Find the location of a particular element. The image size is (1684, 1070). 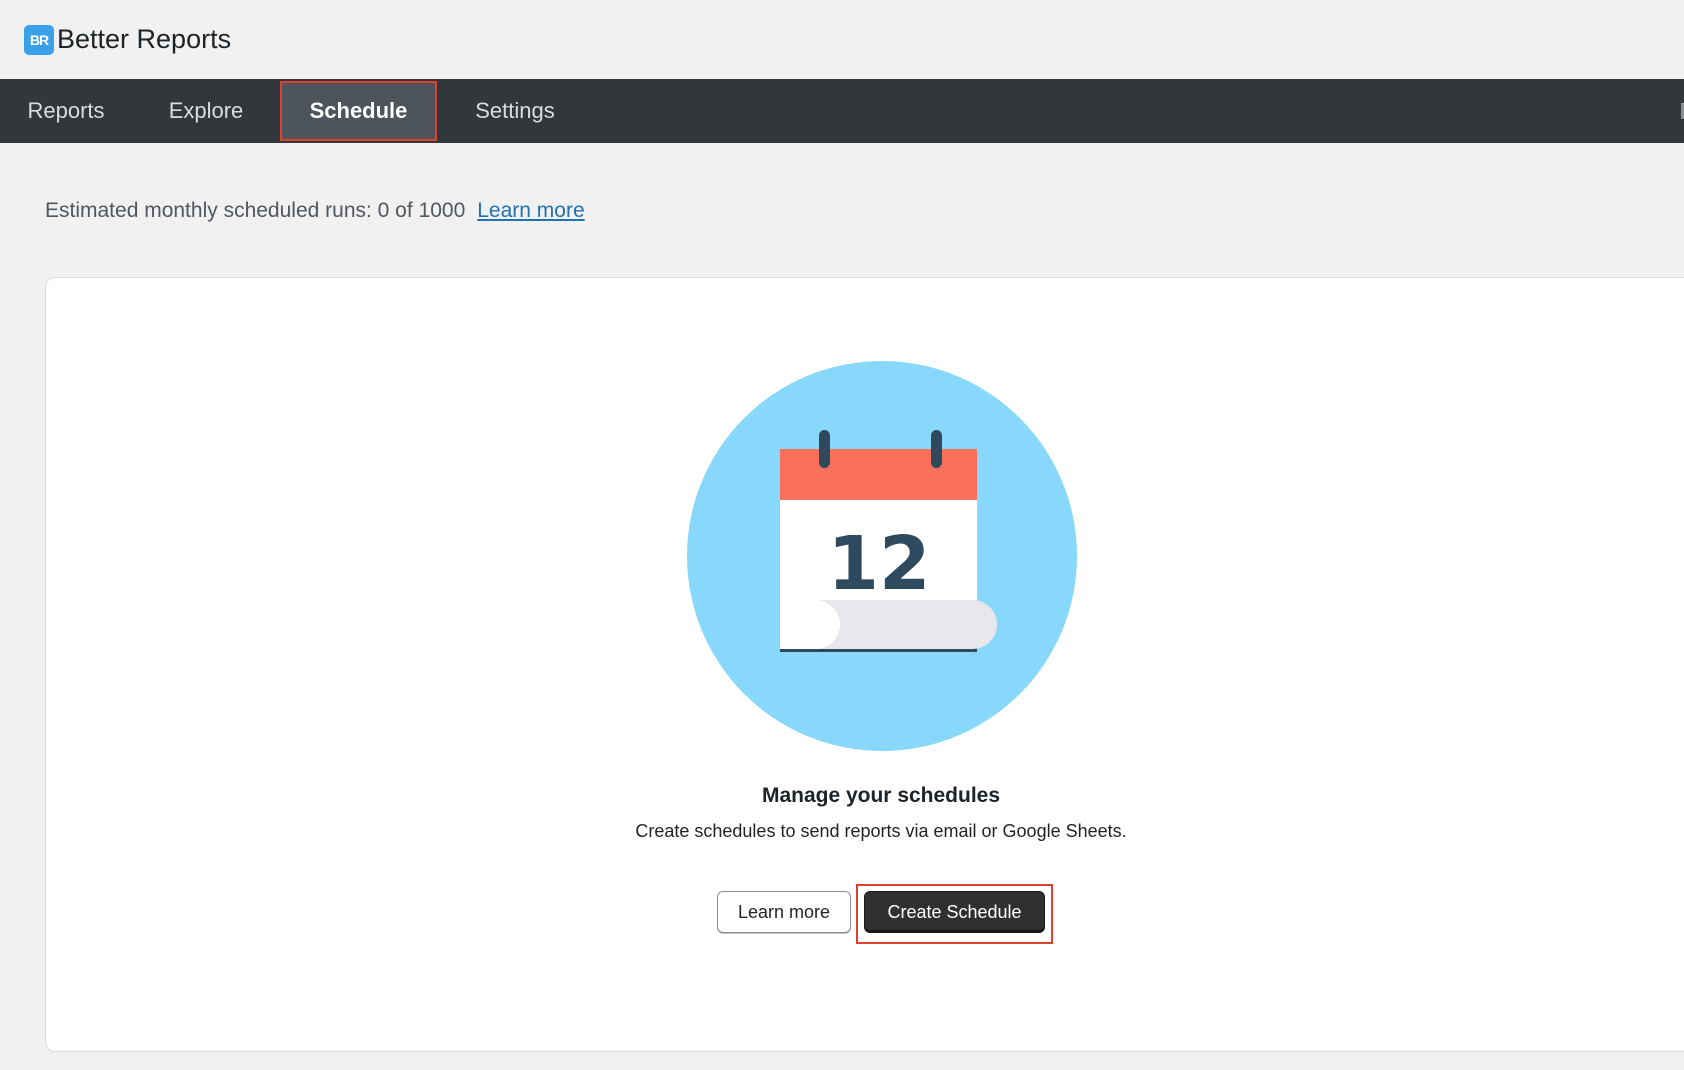

main-nav: Reports Explore Schedule Settings is located at coordinates (842, 111).